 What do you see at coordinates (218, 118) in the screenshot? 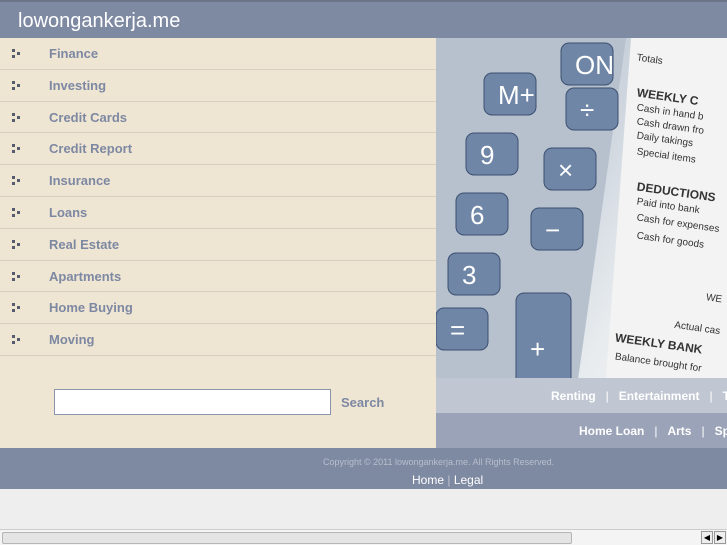
I see `menu-item: Credit Cards` at bounding box center [218, 118].